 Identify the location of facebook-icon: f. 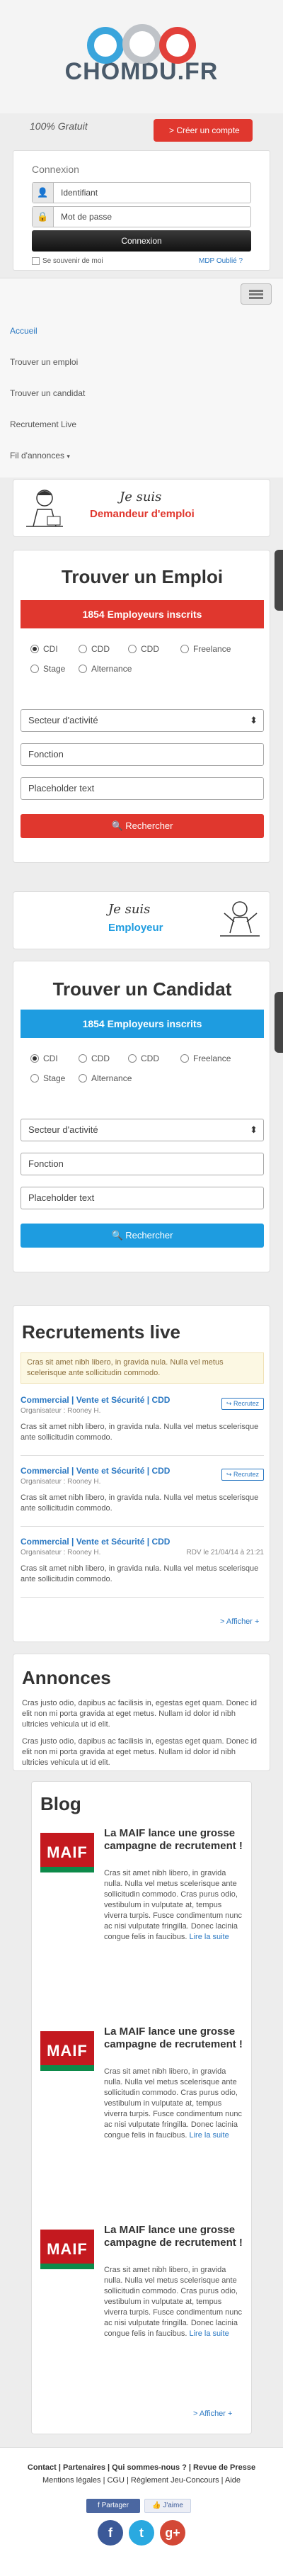
(110, 2533).